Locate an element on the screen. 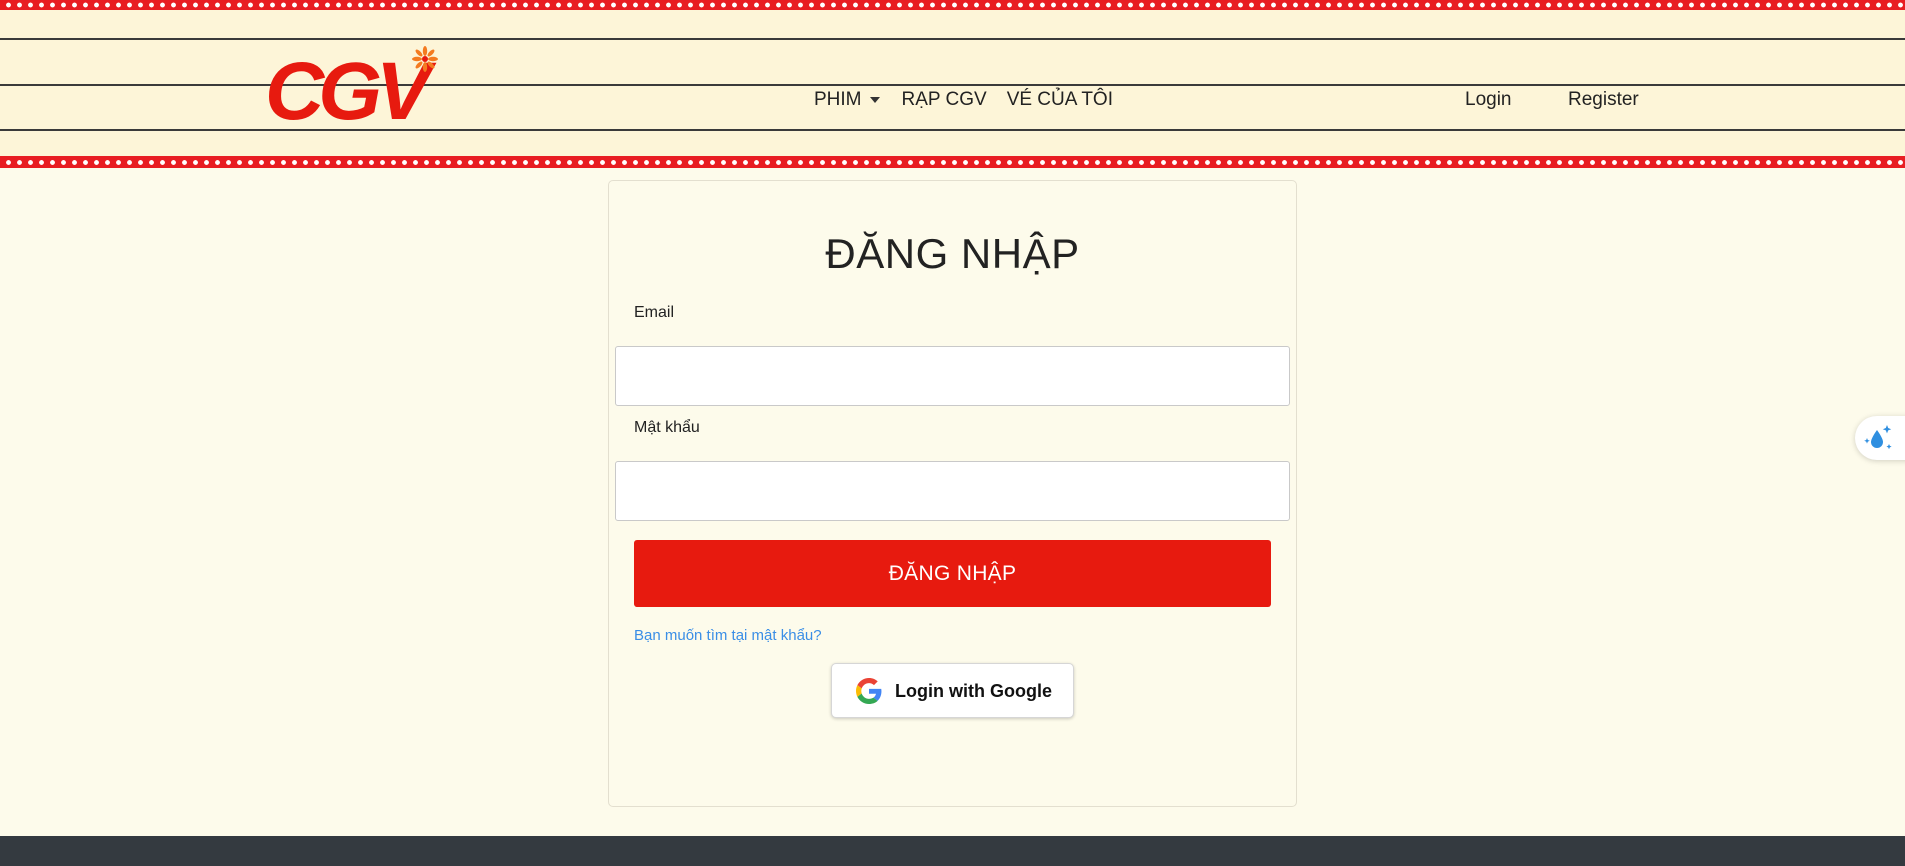 The height and width of the screenshot is (866, 1905). nav-item-ve-cua-toi: VÉ CỦA TÔI is located at coordinates (1060, 100).